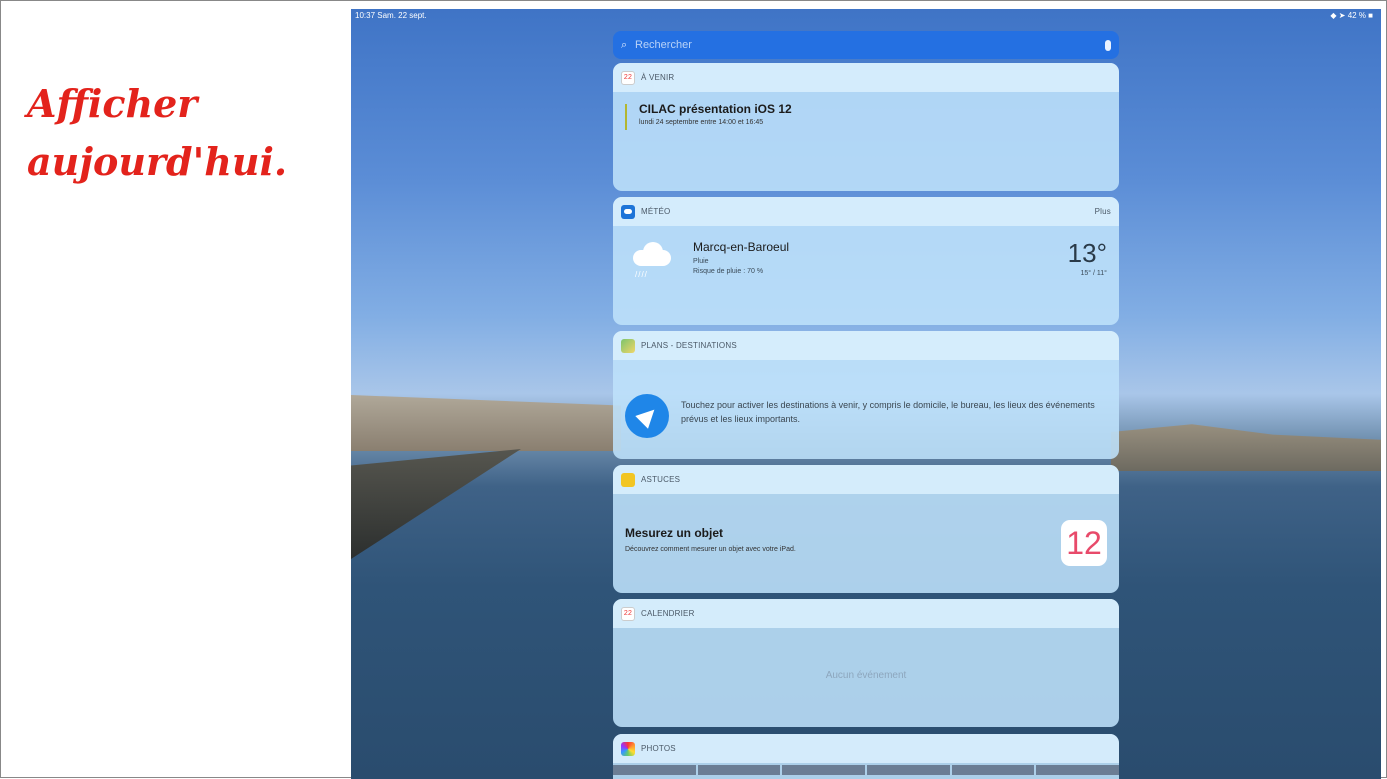  Describe the element at coordinates (866, 479) in the screenshot. I see `widget-header: ASTUCES` at that location.